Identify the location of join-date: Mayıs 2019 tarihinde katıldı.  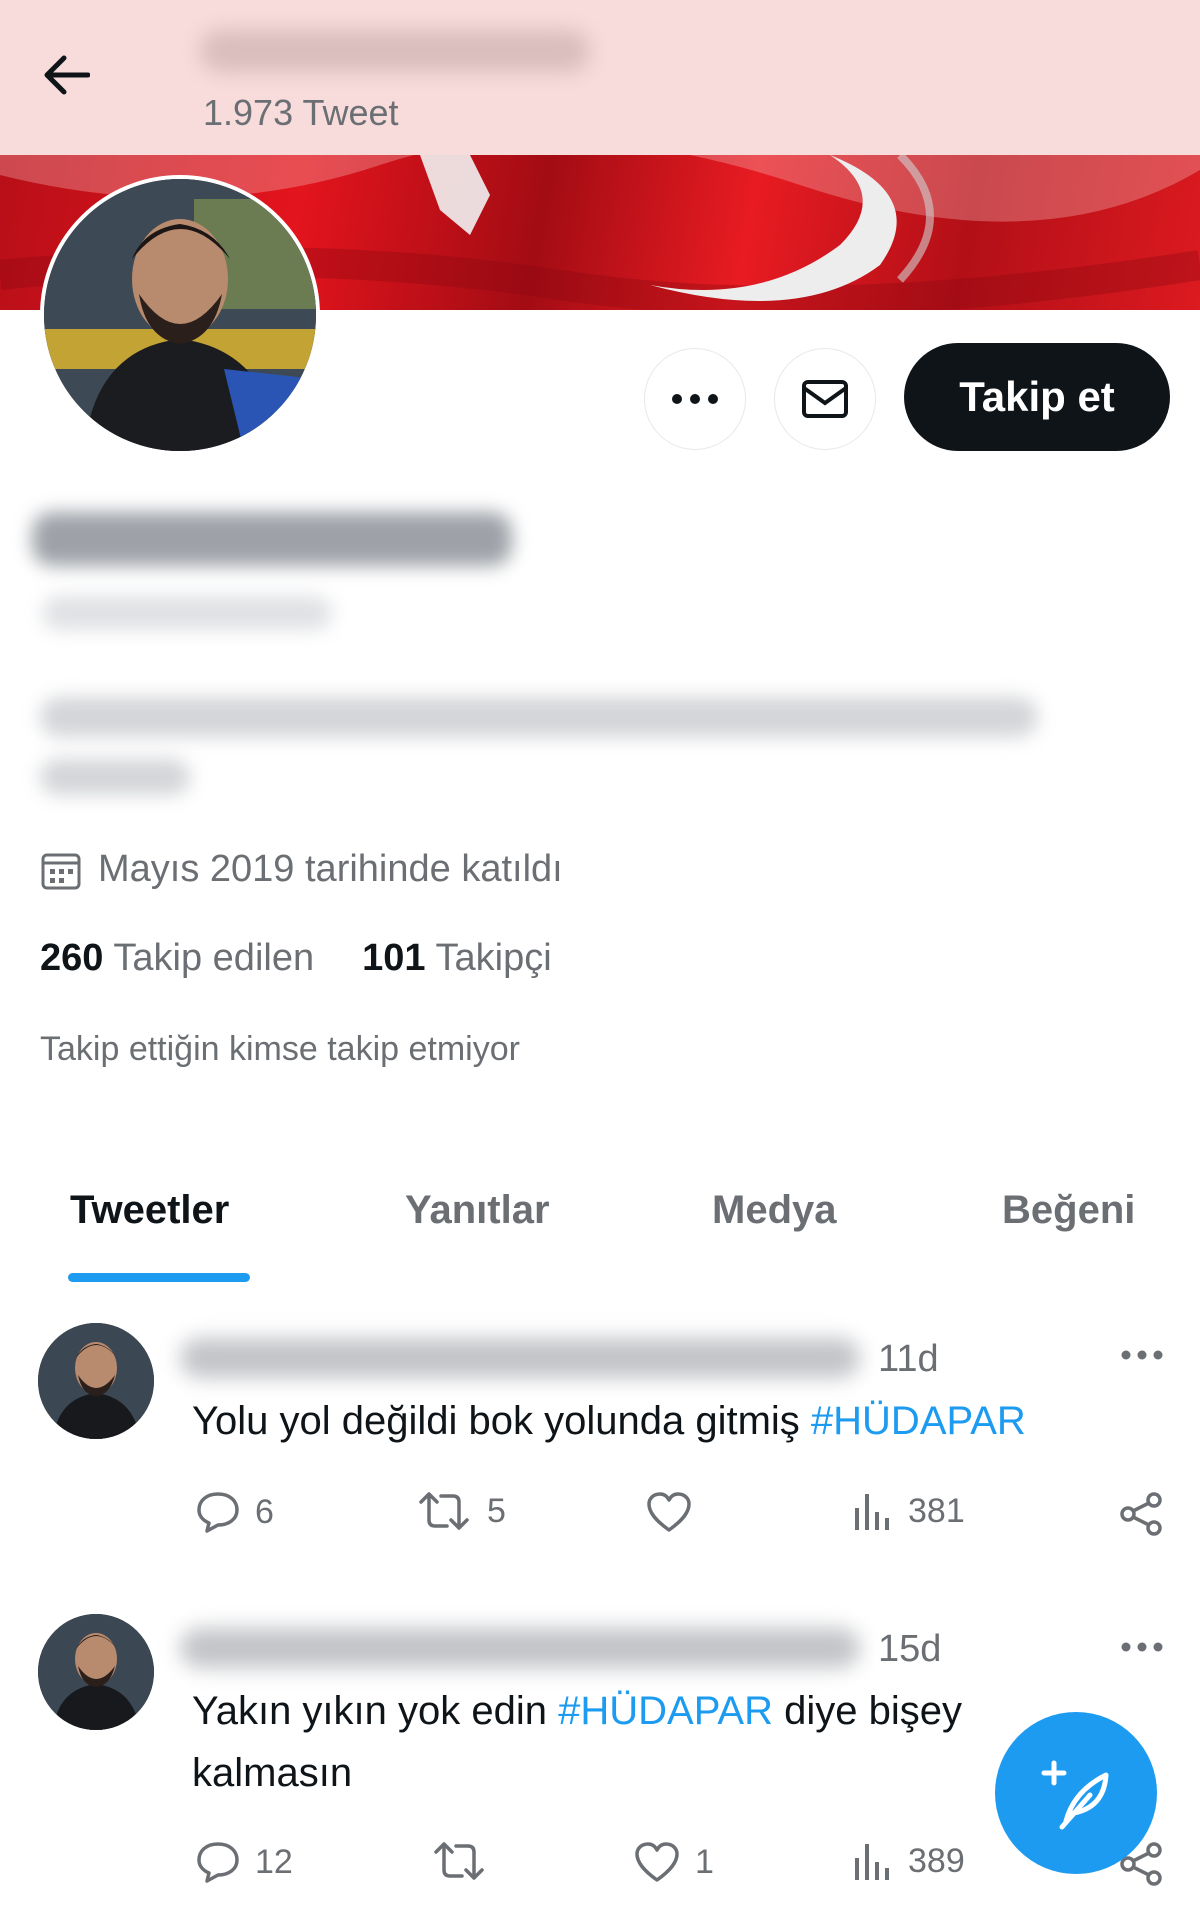
(301, 869).